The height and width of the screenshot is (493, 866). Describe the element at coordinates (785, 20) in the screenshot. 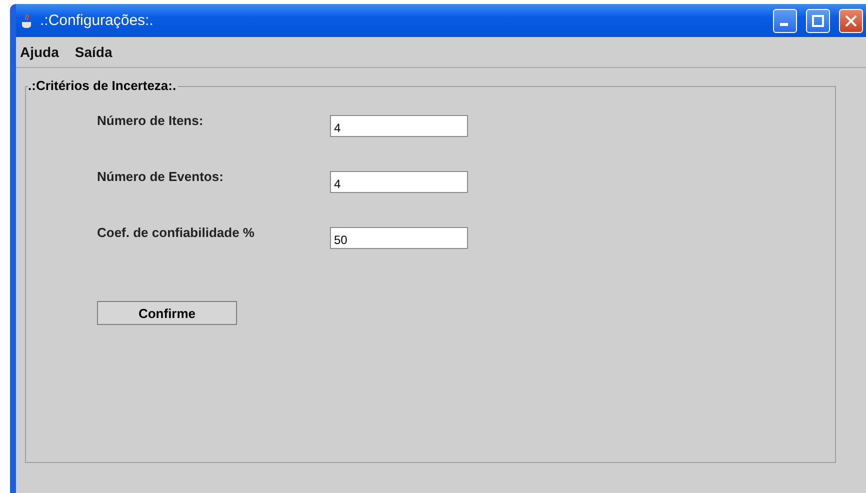

I see `minimize-button` at that location.